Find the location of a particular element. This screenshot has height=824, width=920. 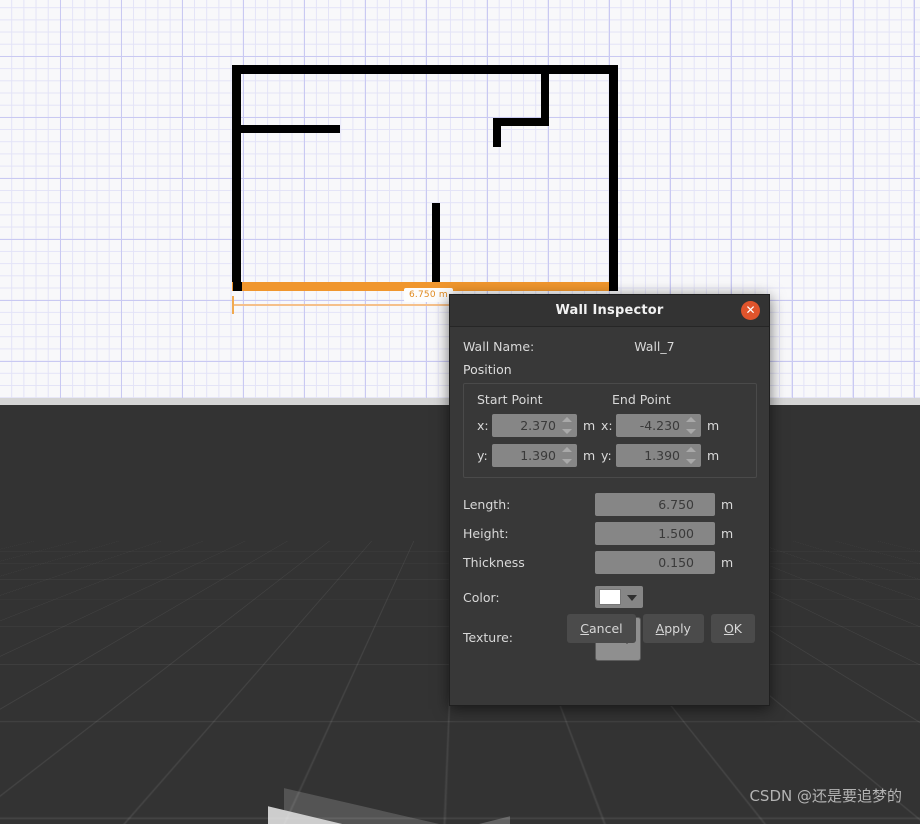

end-y-label: y: is located at coordinates (606, 455).